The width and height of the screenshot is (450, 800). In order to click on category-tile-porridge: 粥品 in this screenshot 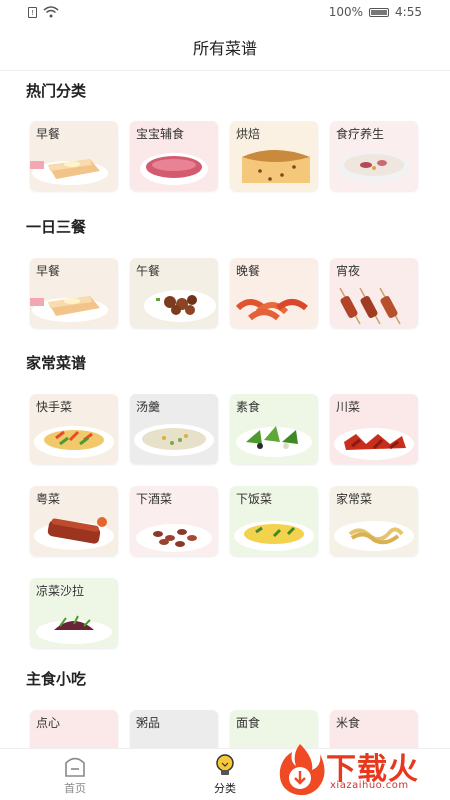, I will do `click(174, 729)`.